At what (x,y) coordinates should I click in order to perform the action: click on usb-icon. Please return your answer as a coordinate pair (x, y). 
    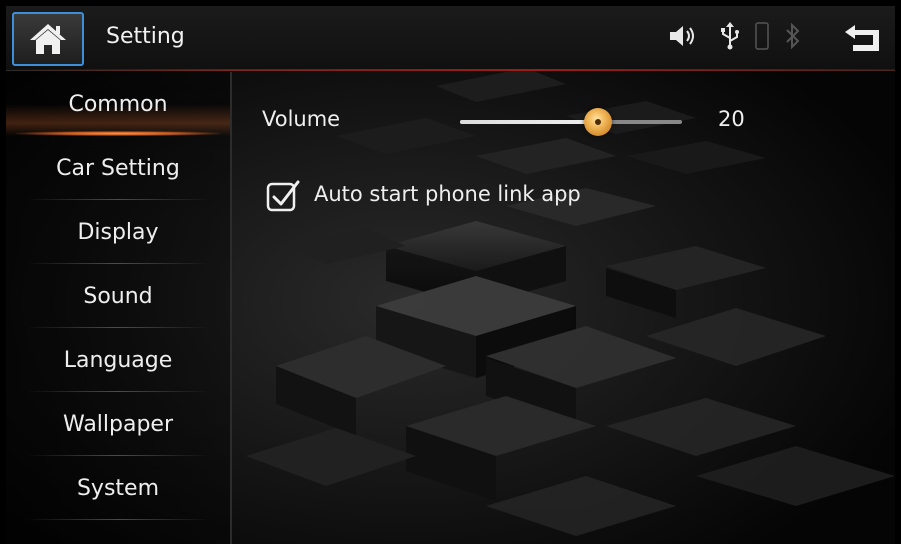
    Looking at the image, I should click on (730, 36).